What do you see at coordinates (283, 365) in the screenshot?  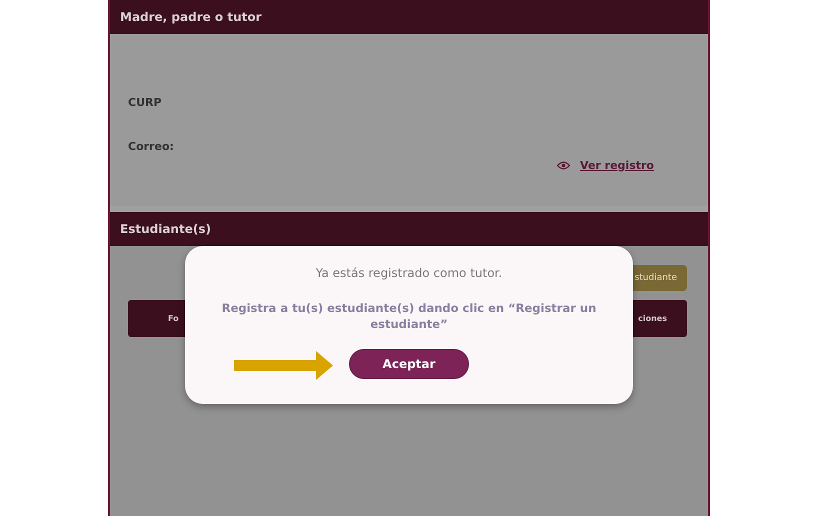 I see `arrow-icon` at bounding box center [283, 365].